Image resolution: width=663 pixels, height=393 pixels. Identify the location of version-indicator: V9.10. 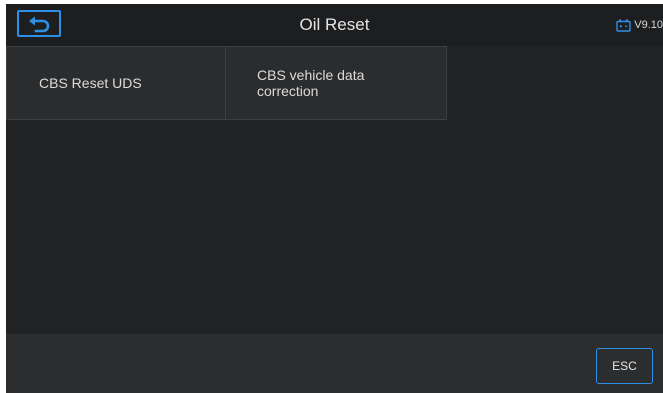
(639, 25).